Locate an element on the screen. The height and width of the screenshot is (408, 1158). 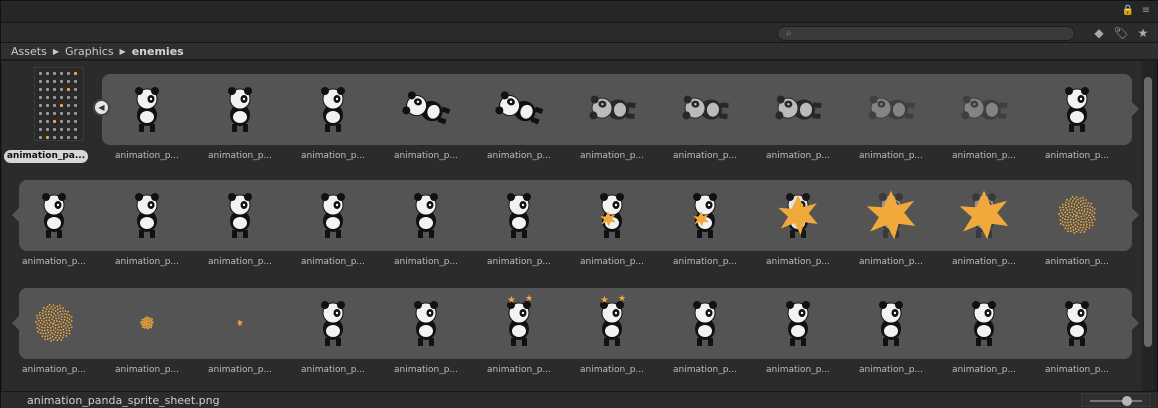
breadcrumb-enemies: enemies is located at coordinates (158, 51).